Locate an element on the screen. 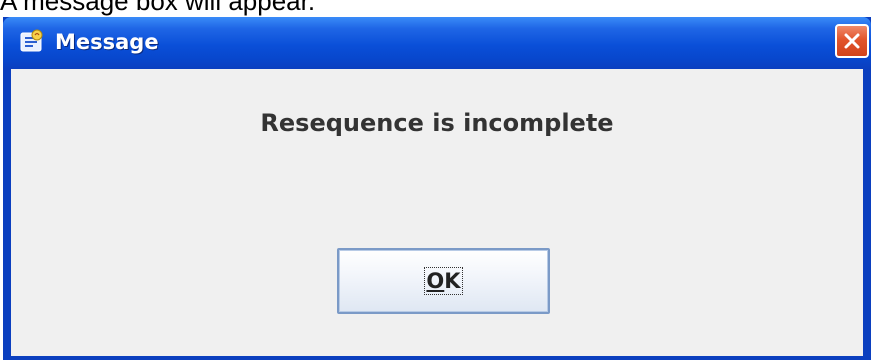 The height and width of the screenshot is (360, 871). ok-label: OK is located at coordinates (443, 281).